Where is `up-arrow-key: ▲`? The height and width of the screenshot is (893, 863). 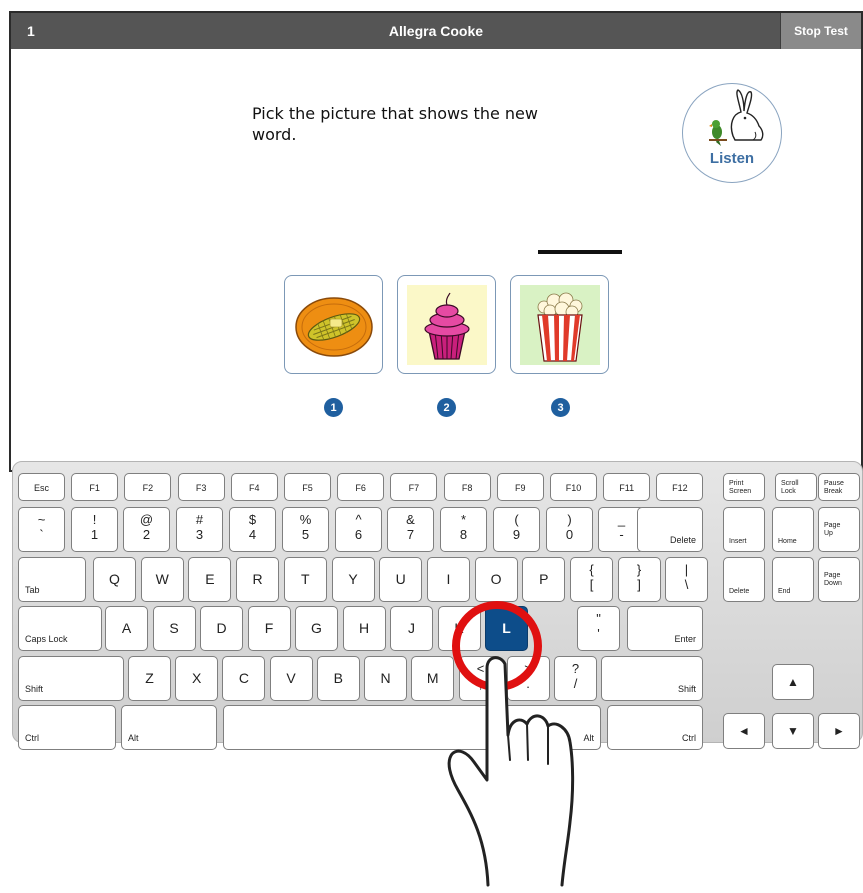 up-arrow-key: ▲ is located at coordinates (793, 682).